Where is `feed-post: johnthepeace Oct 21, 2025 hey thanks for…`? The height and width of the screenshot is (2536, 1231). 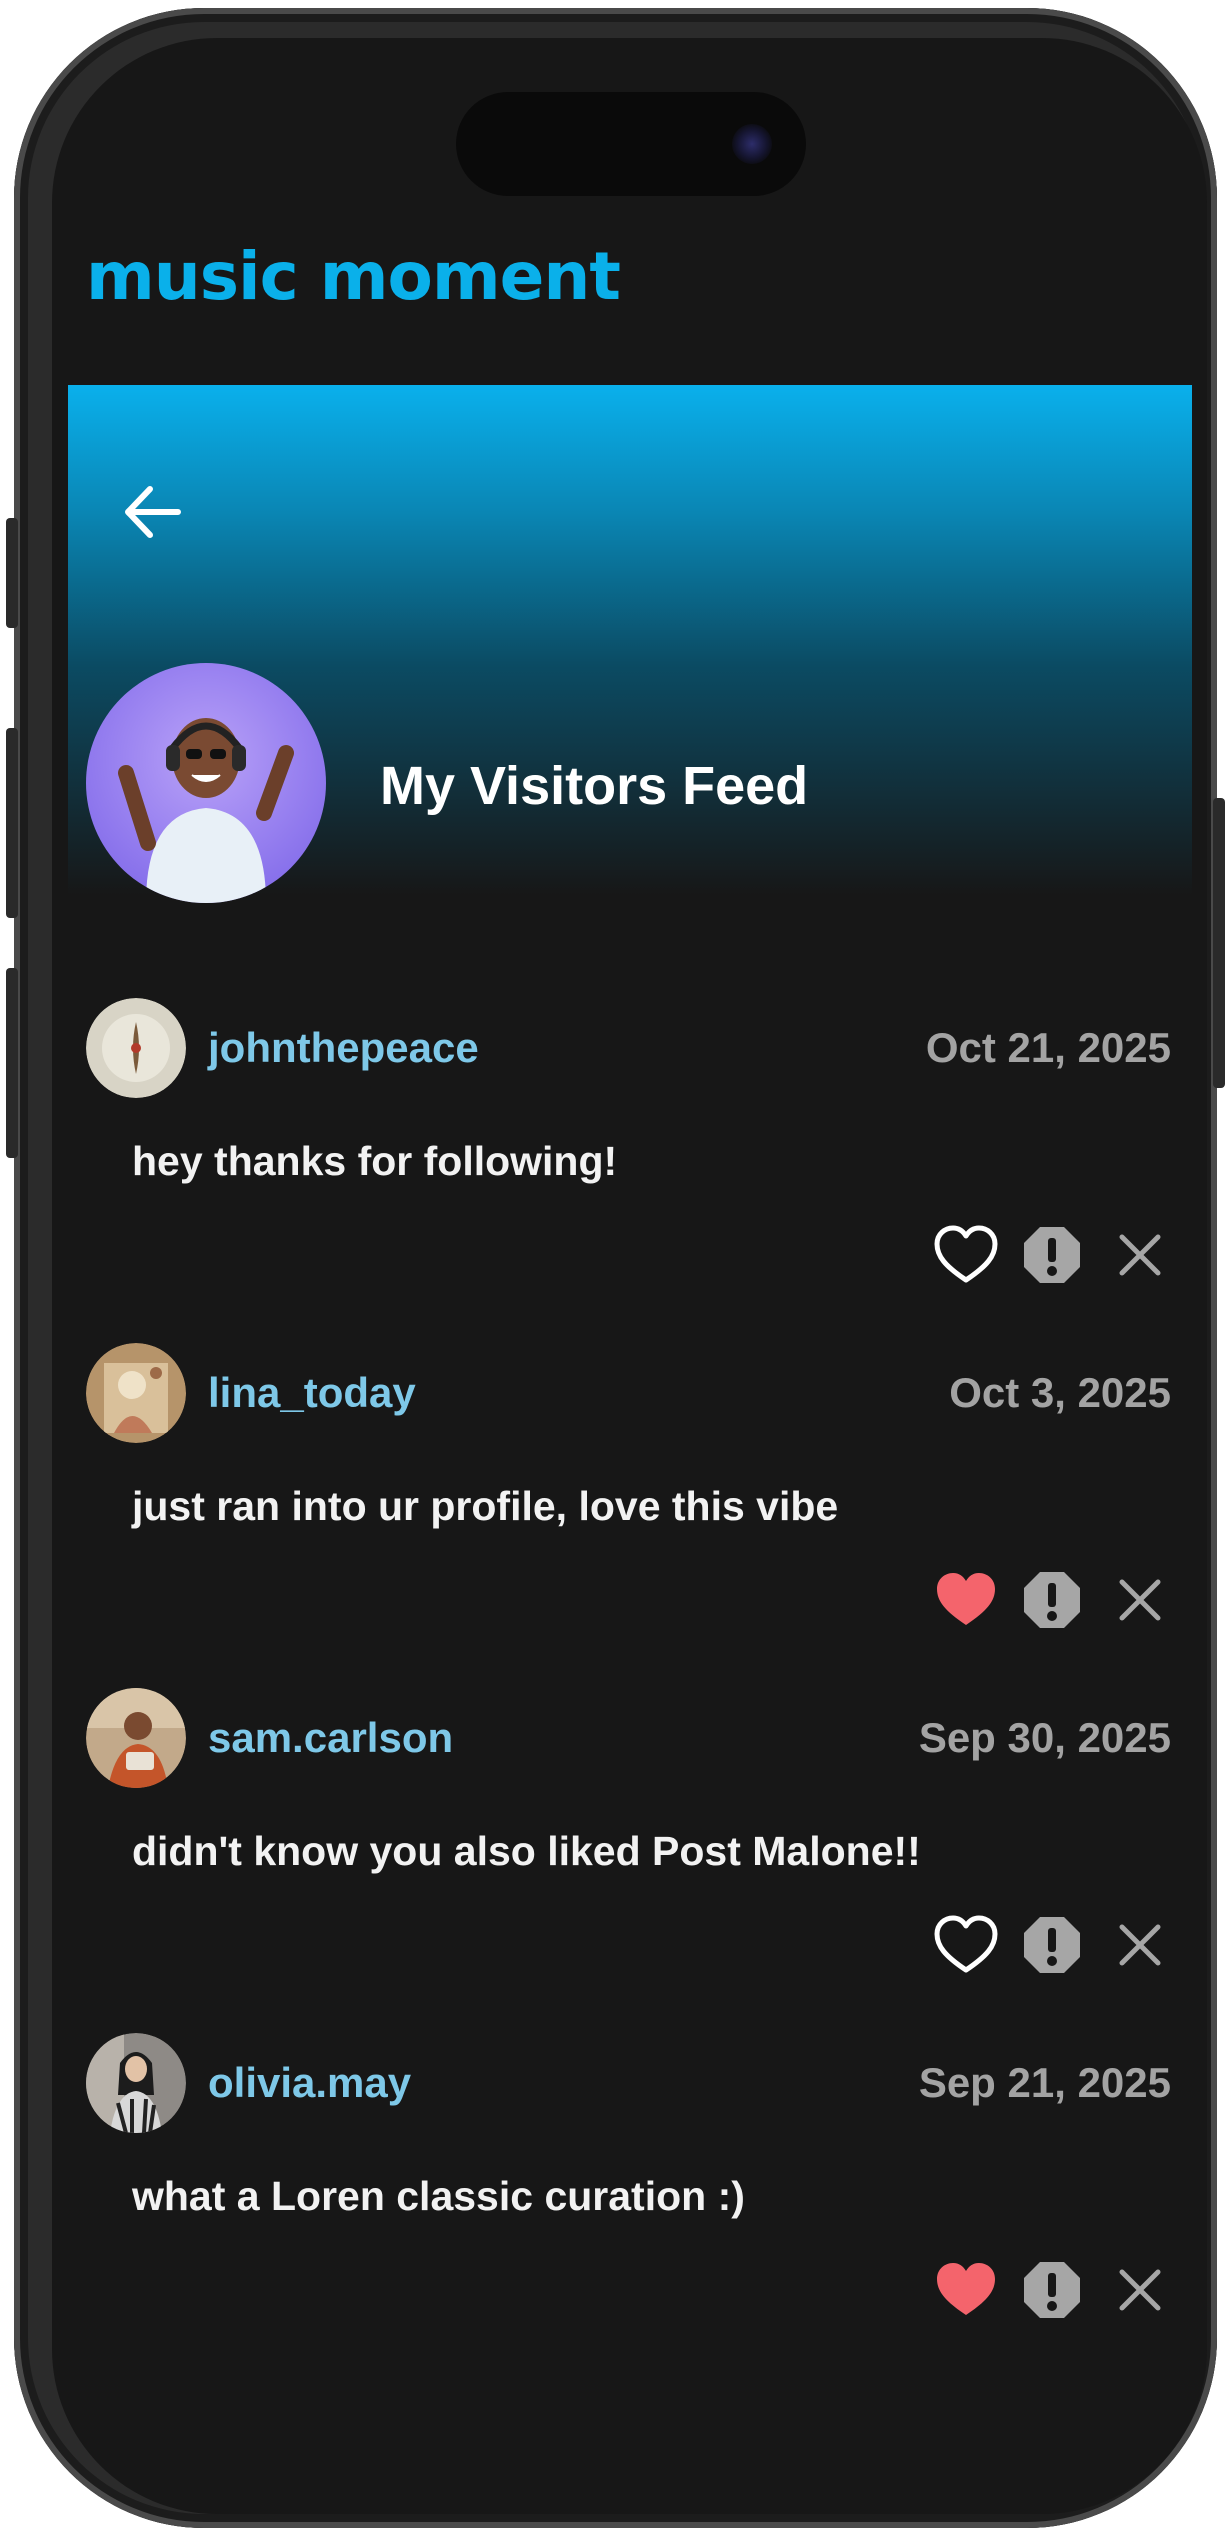
feed-post: johnthepeace Oct 21, 2025 hey thanks for… is located at coordinates (629, 1170).